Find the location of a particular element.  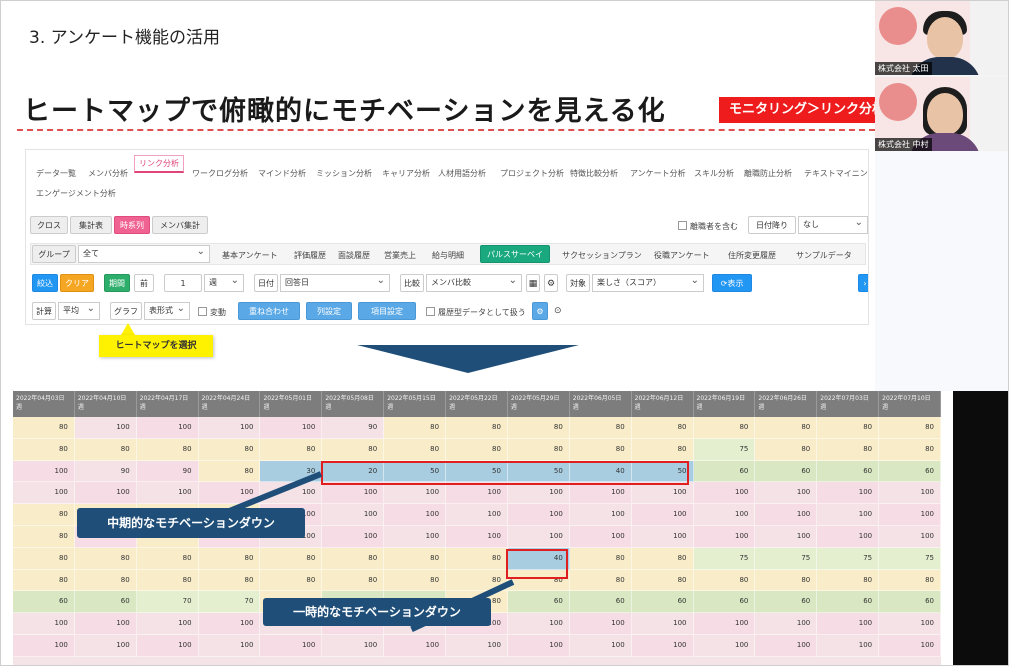

group-tab-interview: 面談履歴 is located at coordinates (354, 255).